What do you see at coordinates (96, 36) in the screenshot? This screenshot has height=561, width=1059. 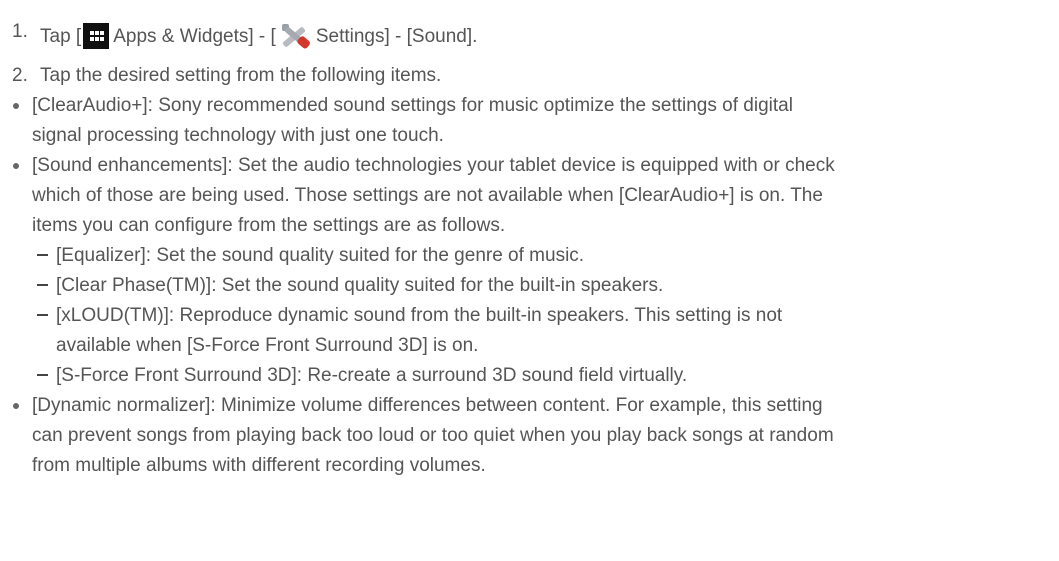 I see `apps-grid-icon` at bounding box center [96, 36].